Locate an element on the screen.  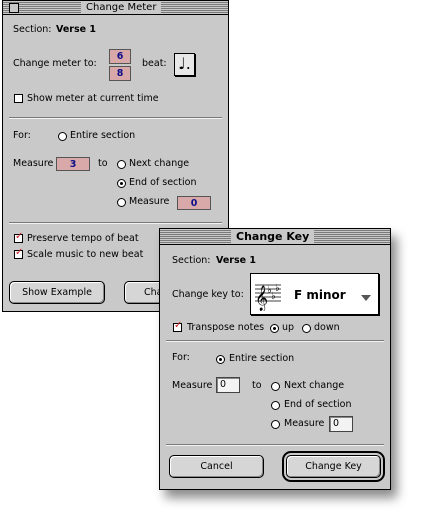
window-title: Change Meter is located at coordinates (121, 7).